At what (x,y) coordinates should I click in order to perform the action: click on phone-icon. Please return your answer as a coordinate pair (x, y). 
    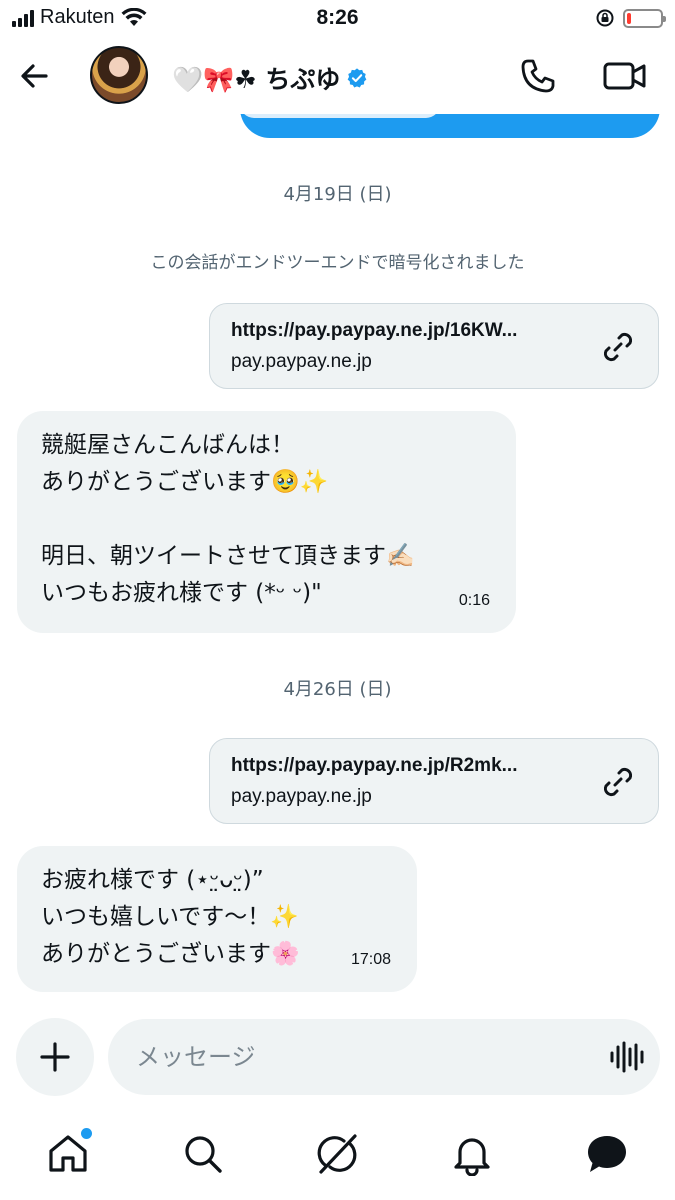
    Looking at the image, I should click on (538, 76).